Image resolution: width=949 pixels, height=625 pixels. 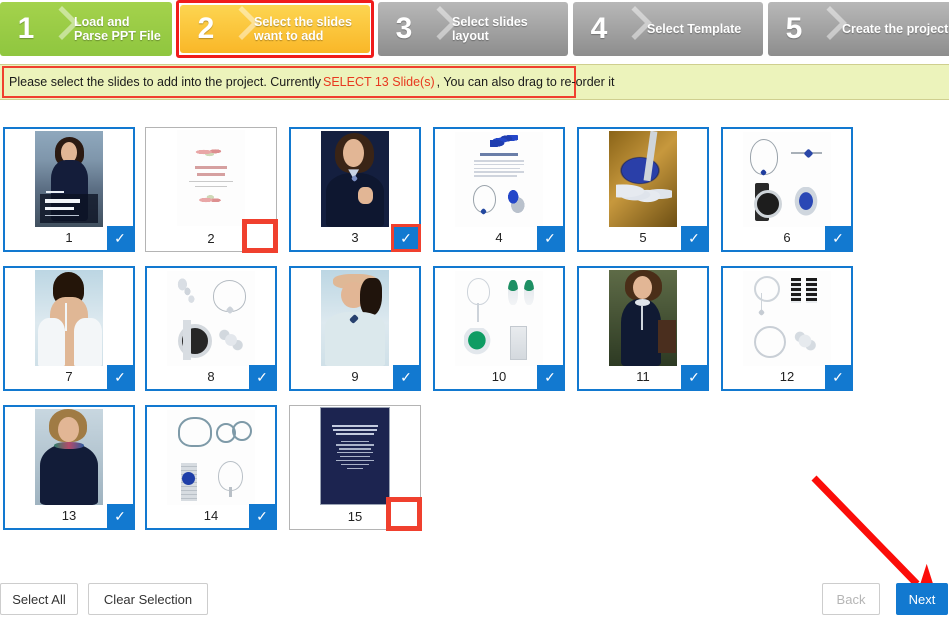 I want to click on wizard-step-1: 1 Load and Parse PPT File, so click(x=86, y=29).